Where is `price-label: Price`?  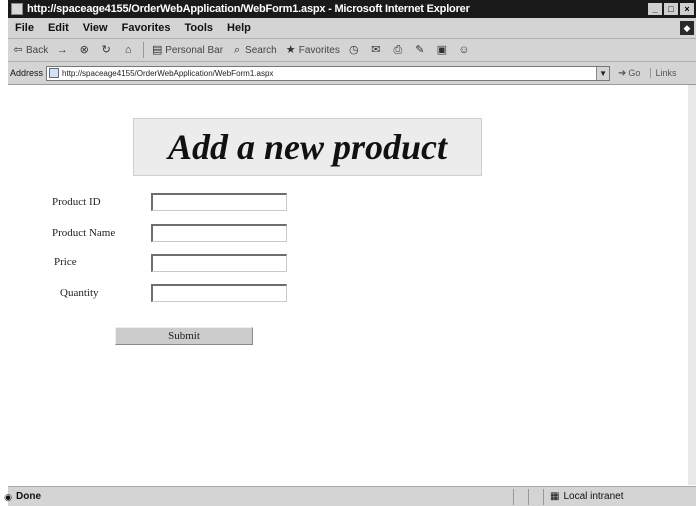 price-label: Price is located at coordinates (65, 262).